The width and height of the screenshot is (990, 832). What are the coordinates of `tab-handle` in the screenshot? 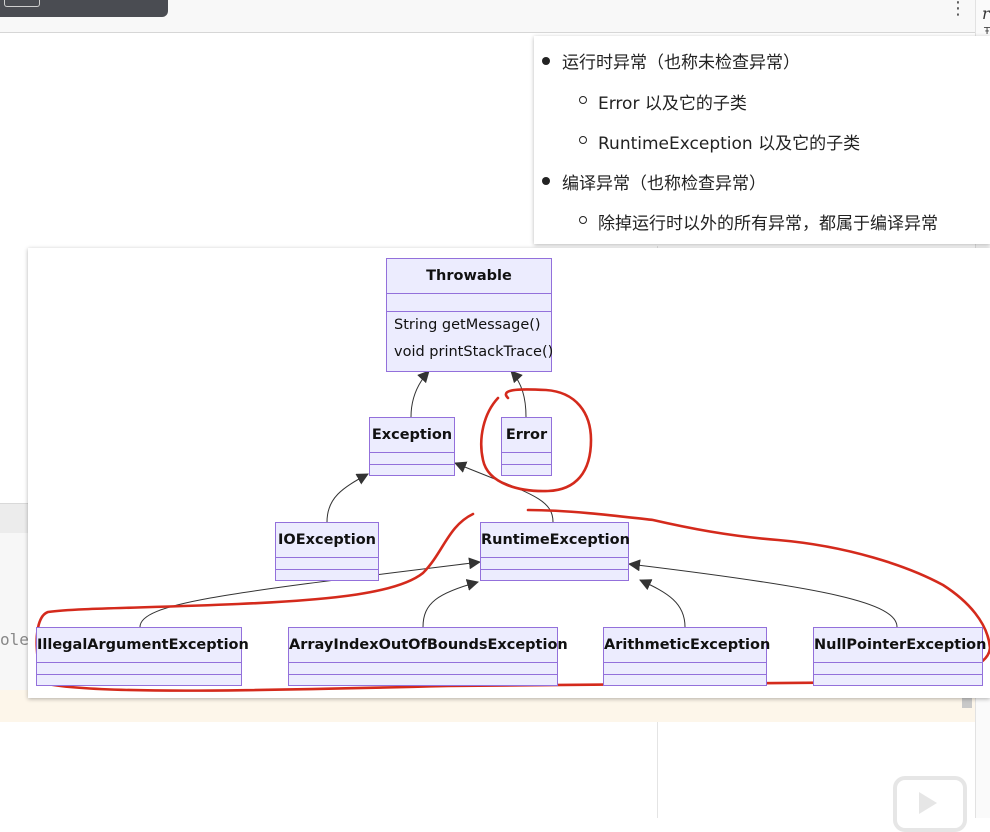 It's located at (22, 3).